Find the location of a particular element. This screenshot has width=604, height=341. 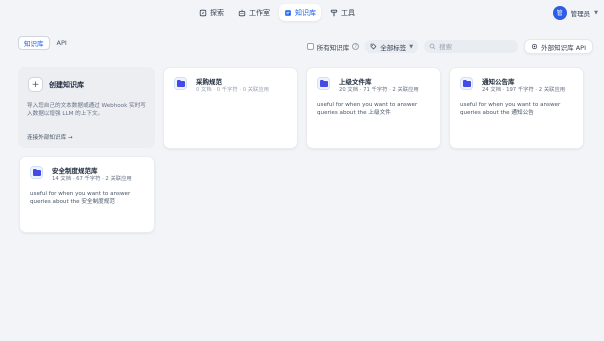

search-icon is located at coordinates (432, 46).